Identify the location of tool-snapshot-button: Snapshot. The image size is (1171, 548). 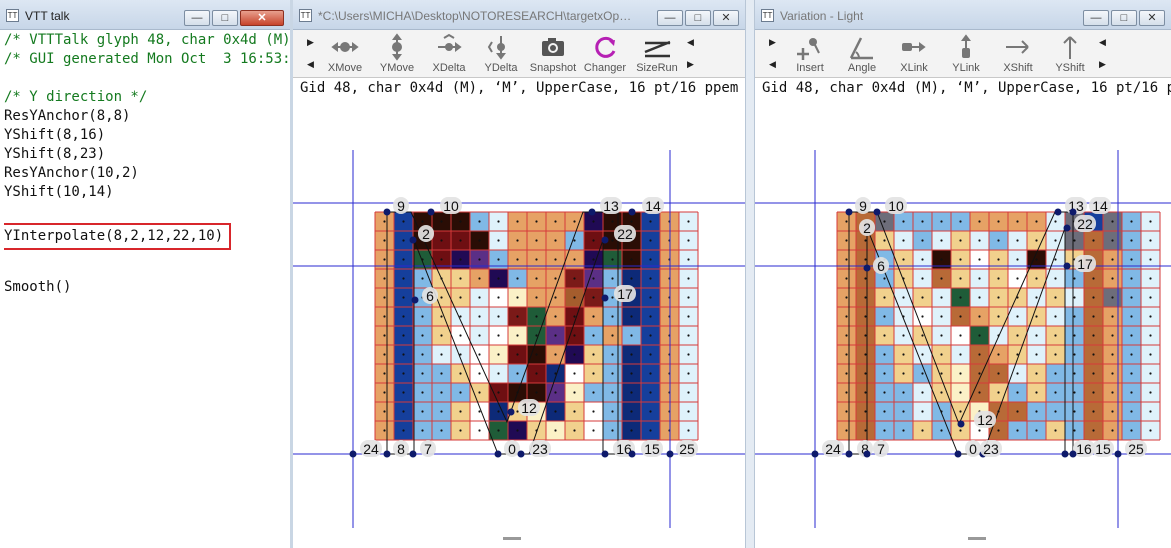
(553, 53).